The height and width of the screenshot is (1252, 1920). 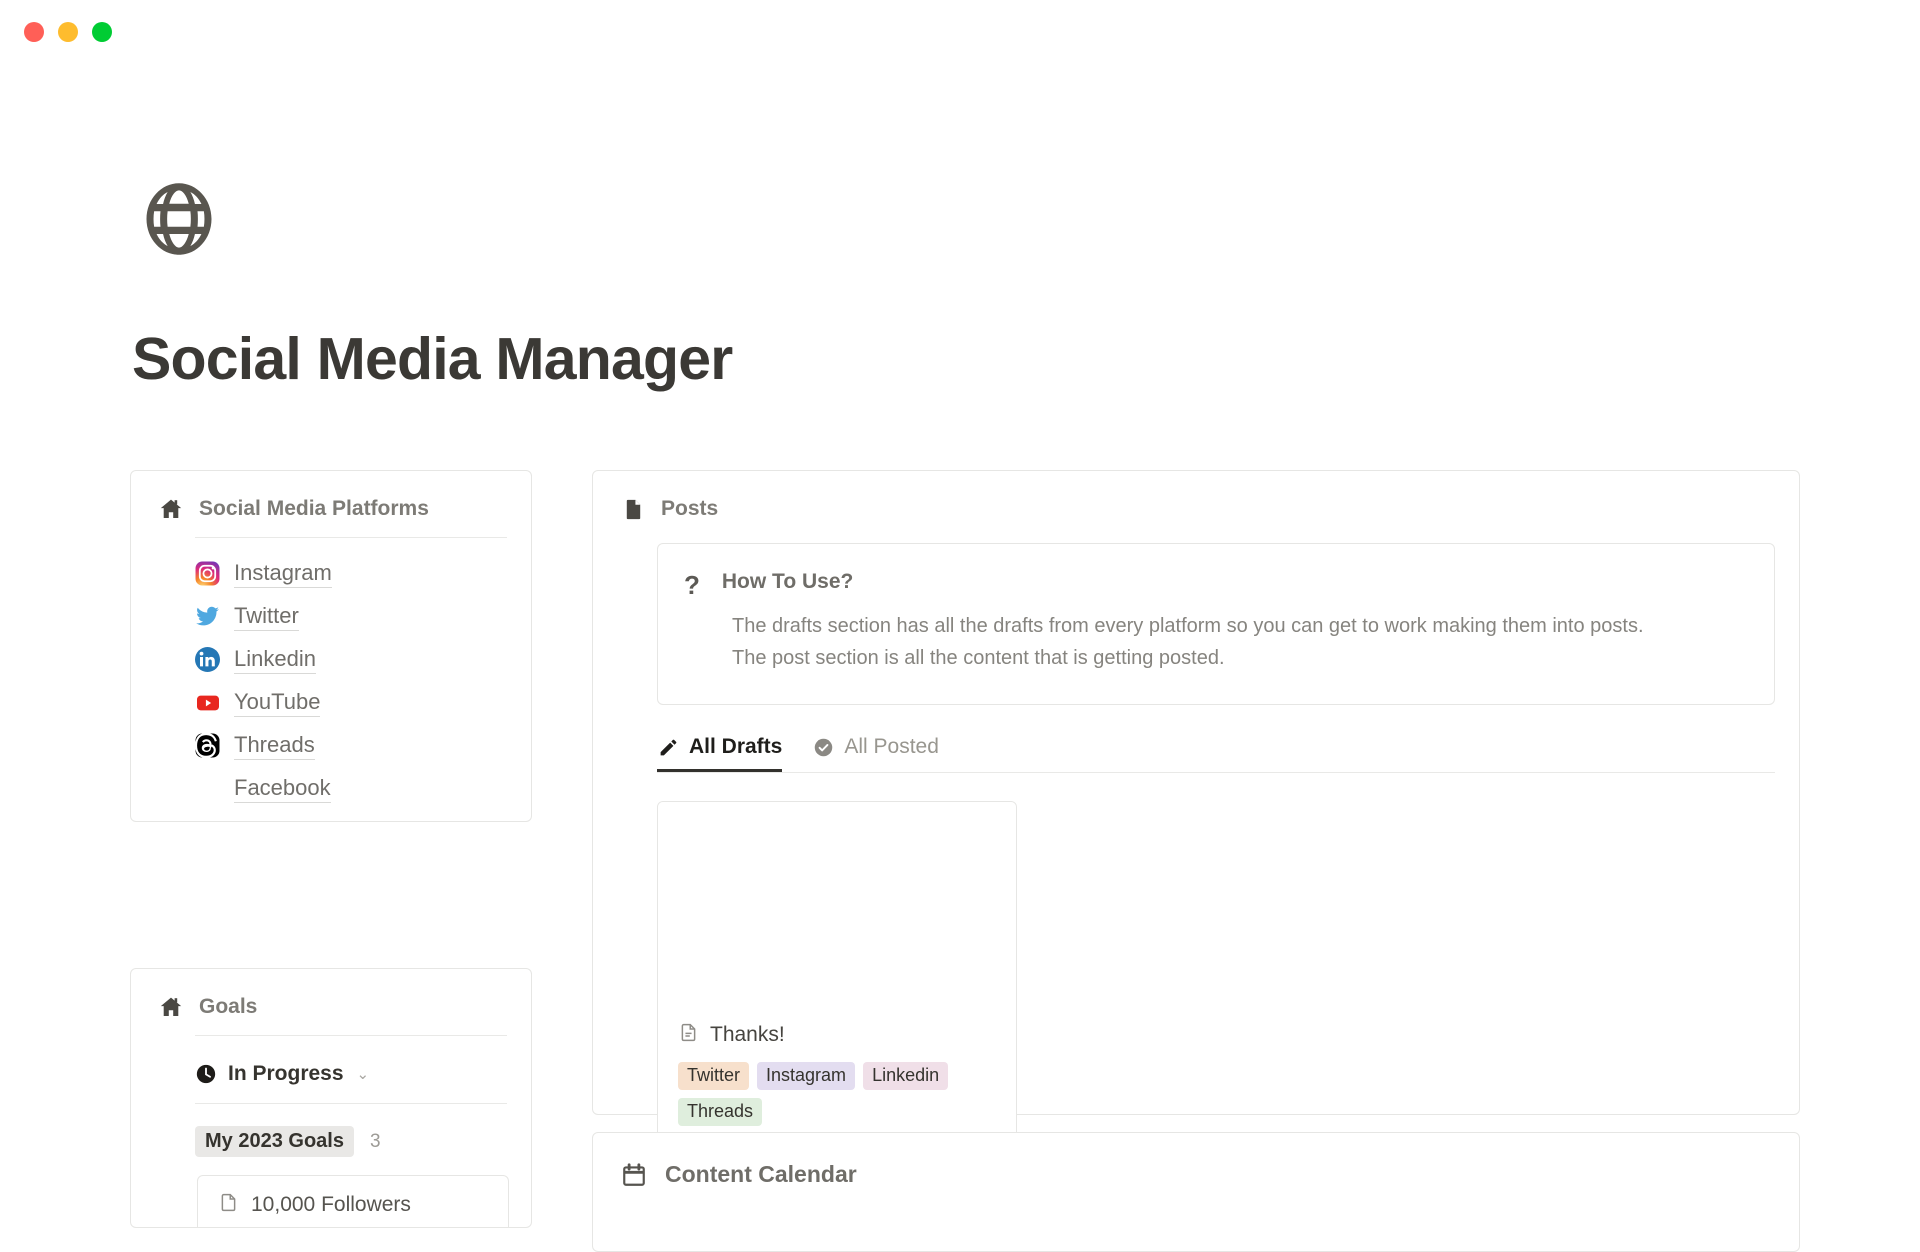 What do you see at coordinates (207, 616) in the screenshot?
I see `twitter-icon` at bounding box center [207, 616].